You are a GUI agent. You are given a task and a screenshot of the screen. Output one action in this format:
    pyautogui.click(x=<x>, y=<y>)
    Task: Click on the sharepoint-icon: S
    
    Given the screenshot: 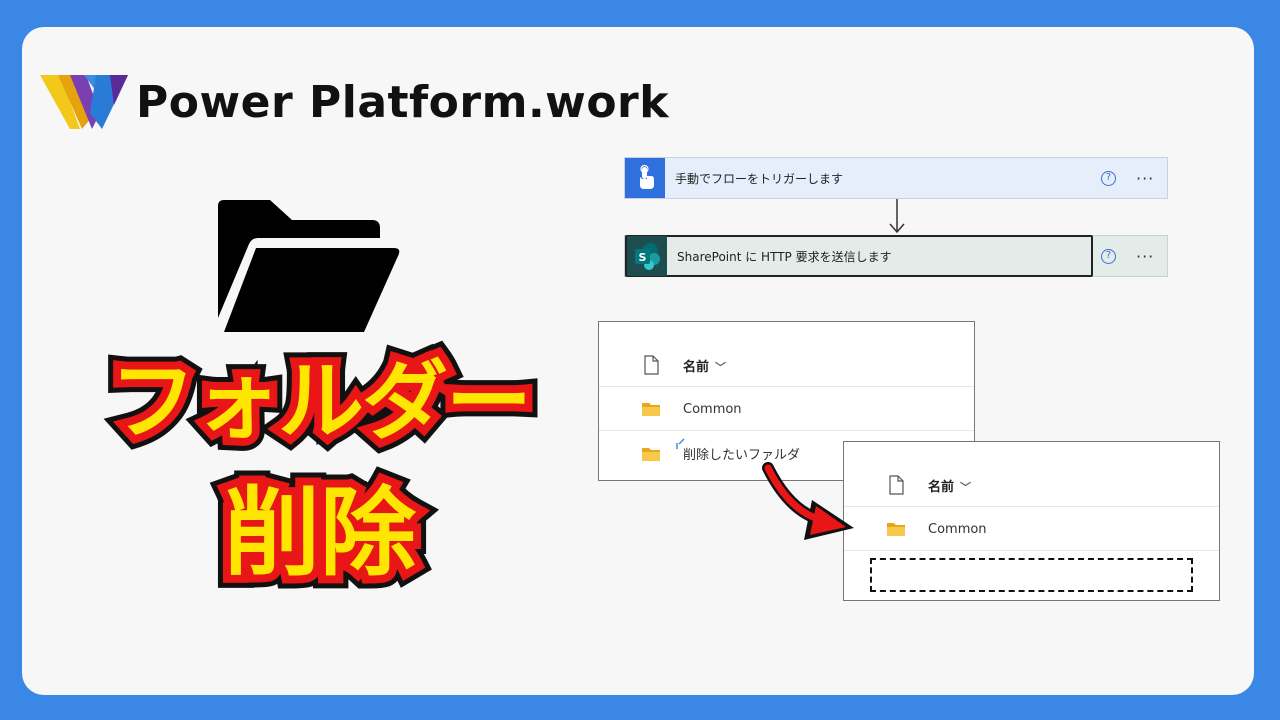 What is the action you would take?
    pyautogui.click(x=647, y=256)
    